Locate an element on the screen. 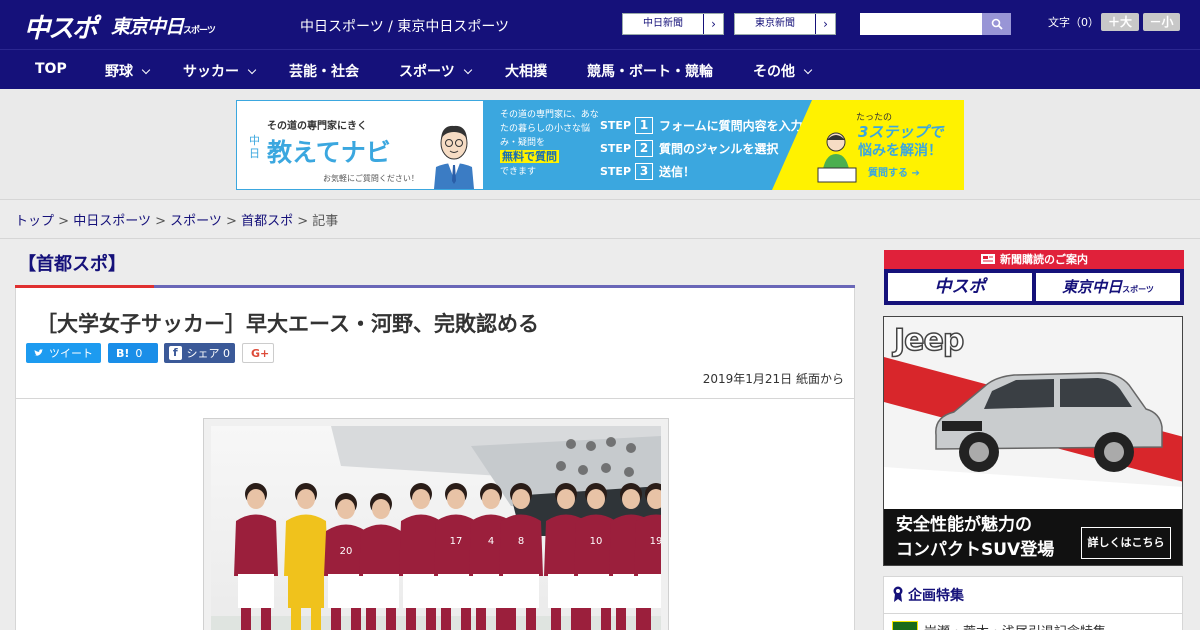 This screenshot has width=1200, height=630. article-photo-frame: 20 17 4 8 10 19 is located at coordinates (436, 524).